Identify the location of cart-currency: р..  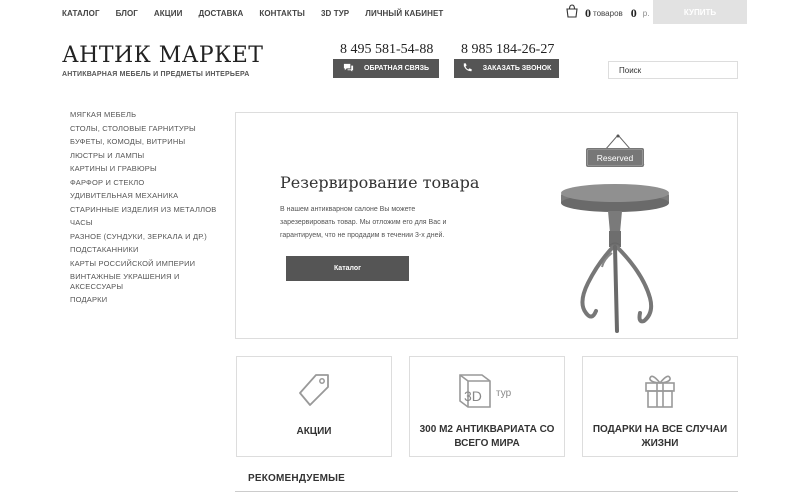
(646, 13).